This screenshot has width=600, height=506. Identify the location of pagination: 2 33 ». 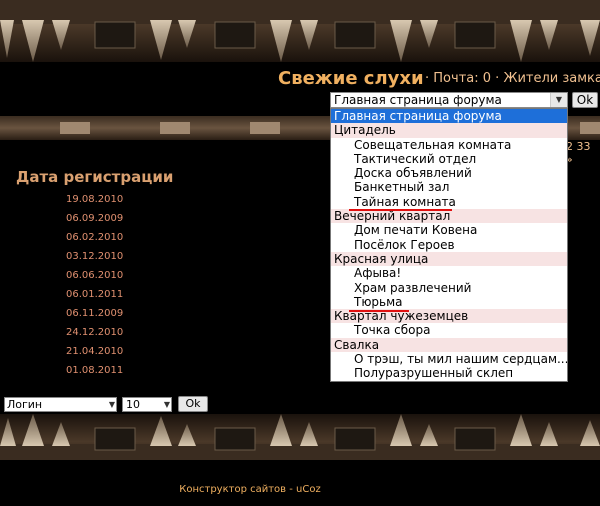
(583, 153).